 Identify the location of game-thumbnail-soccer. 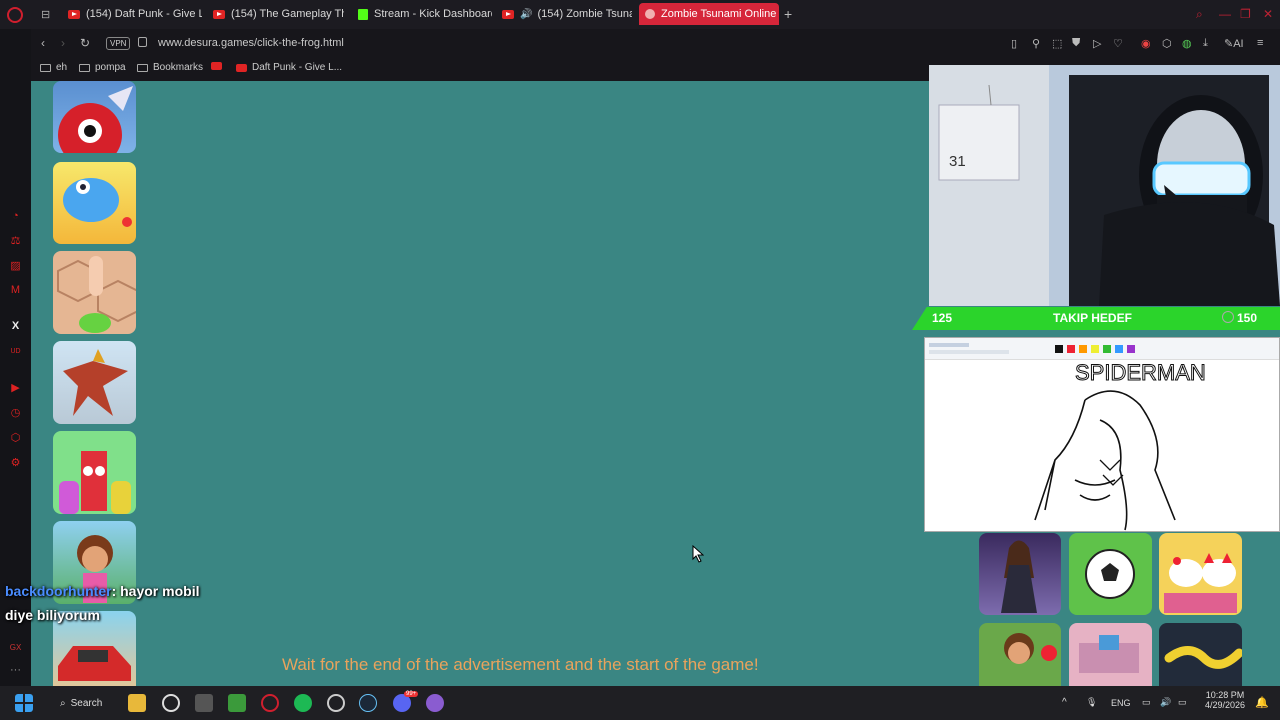
(1110, 574).